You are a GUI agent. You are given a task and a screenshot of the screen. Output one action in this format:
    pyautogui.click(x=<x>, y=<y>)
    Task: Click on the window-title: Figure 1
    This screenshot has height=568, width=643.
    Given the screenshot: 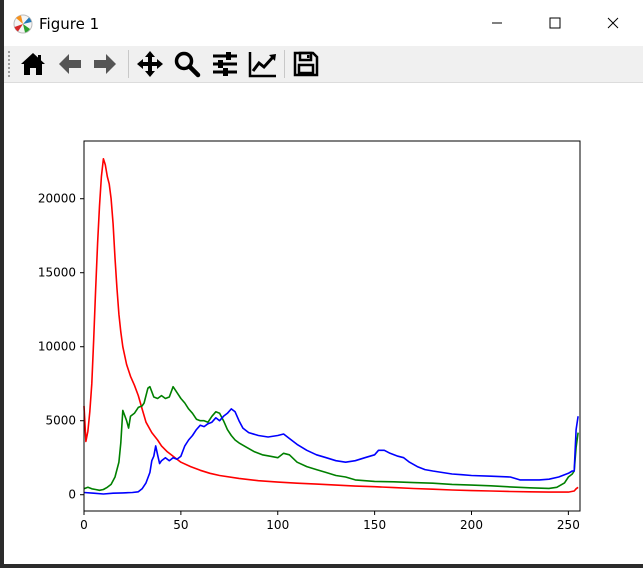 What is the action you would take?
    pyautogui.click(x=69, y=24)
    